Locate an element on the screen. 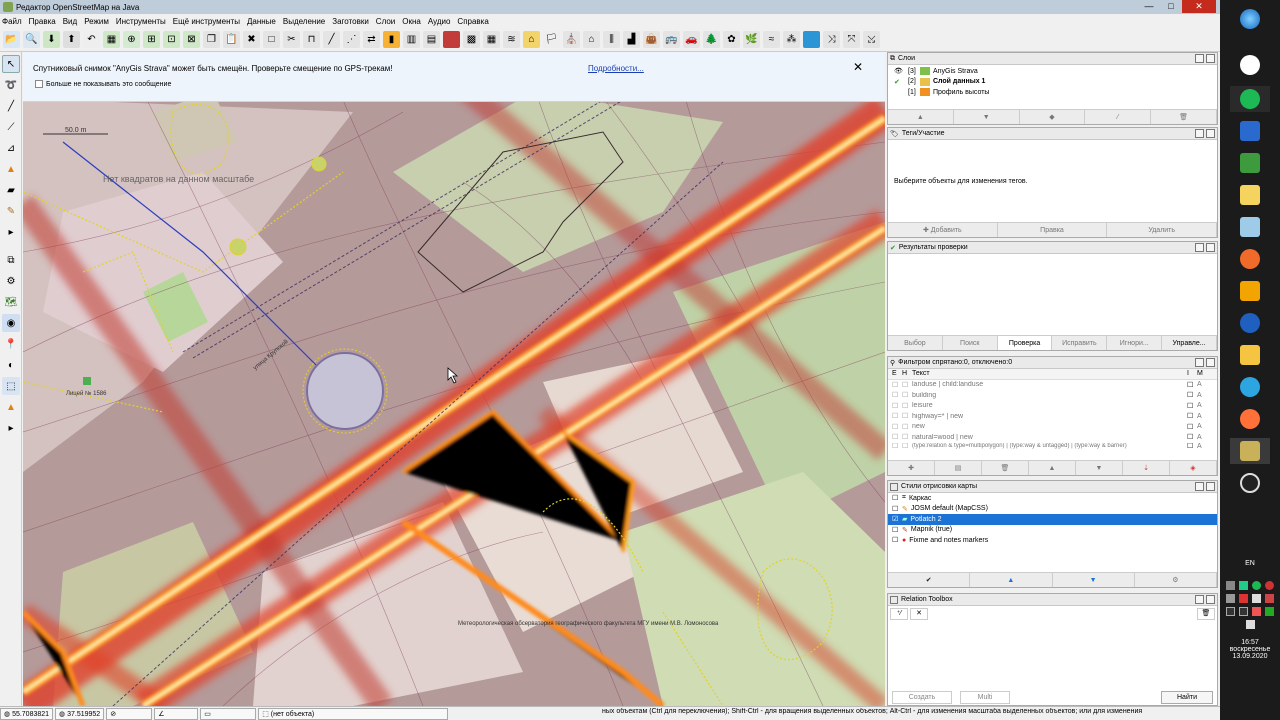 The image size is (1280, 720). contrast-icon: ◐ is located at coordinates (11, 365).